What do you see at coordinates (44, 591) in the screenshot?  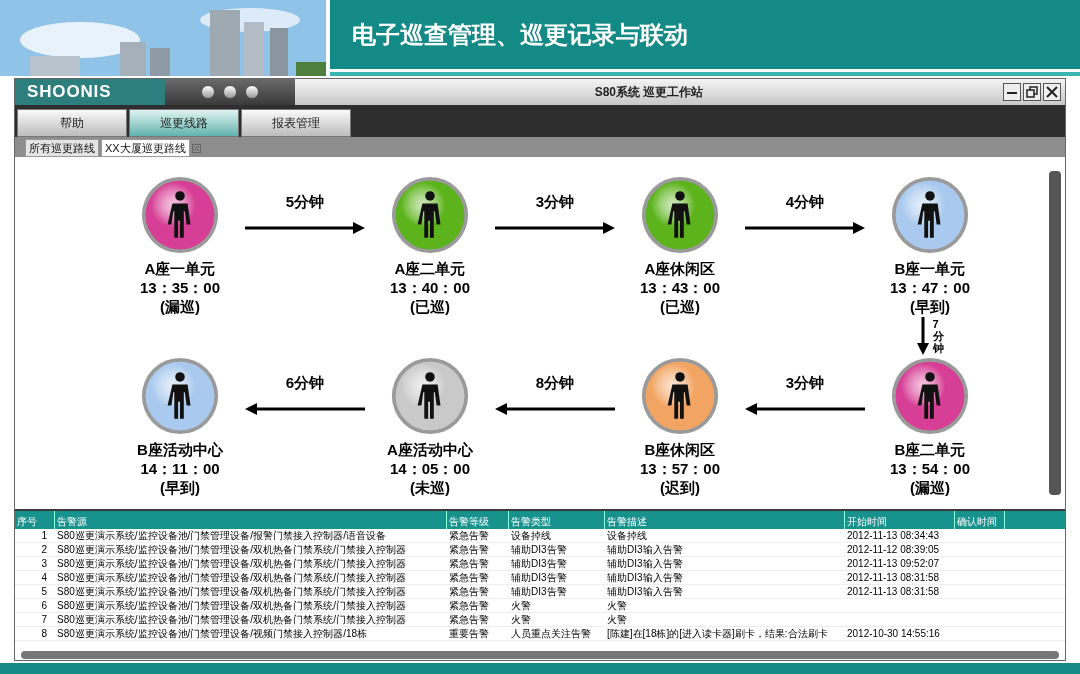 I see `table-cell: 5` at bounding box center [44, 591].